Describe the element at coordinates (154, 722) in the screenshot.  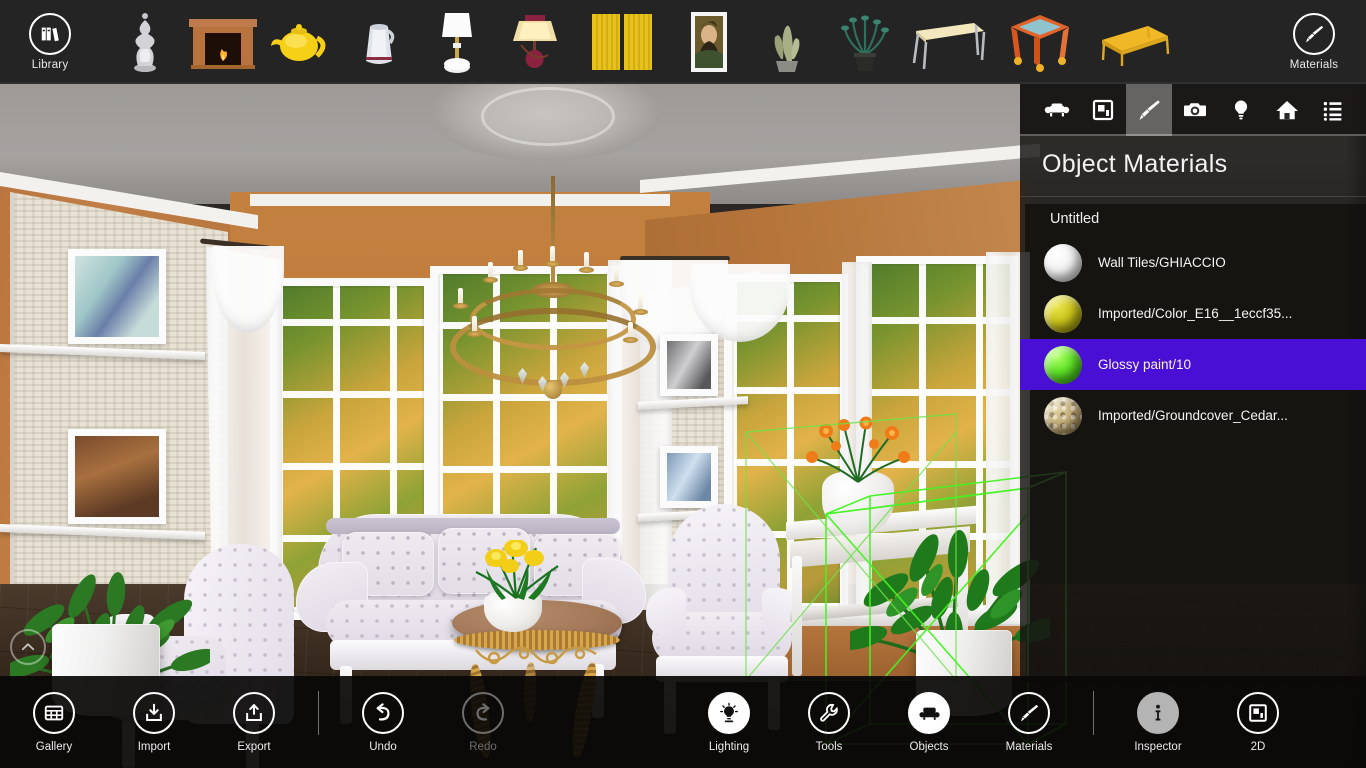
I see `import-button: Import` at that location.